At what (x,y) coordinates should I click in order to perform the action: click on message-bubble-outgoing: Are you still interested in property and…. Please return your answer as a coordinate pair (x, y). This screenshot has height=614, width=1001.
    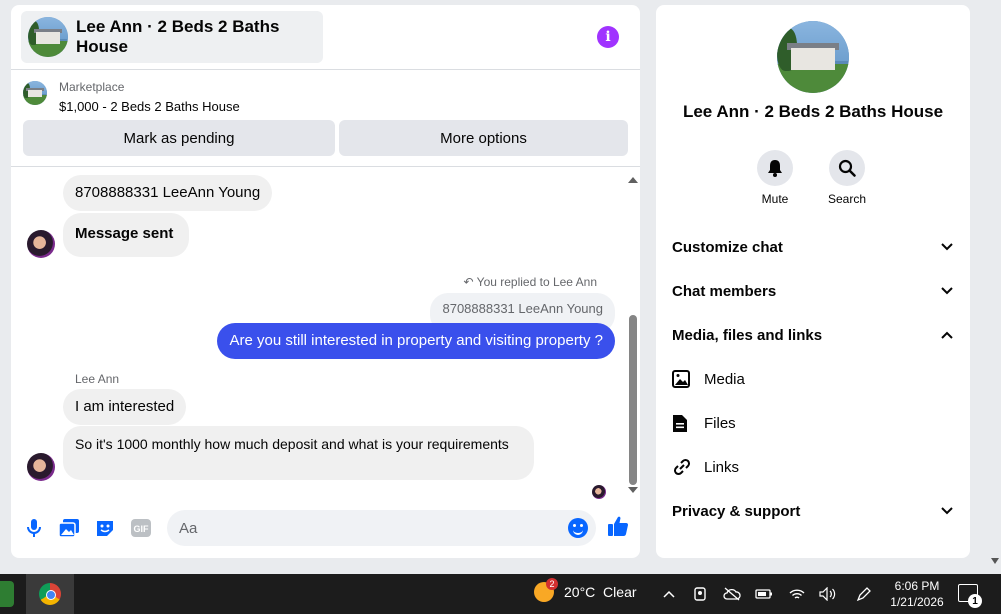
    Looking at the image, I should click on (416, 341).